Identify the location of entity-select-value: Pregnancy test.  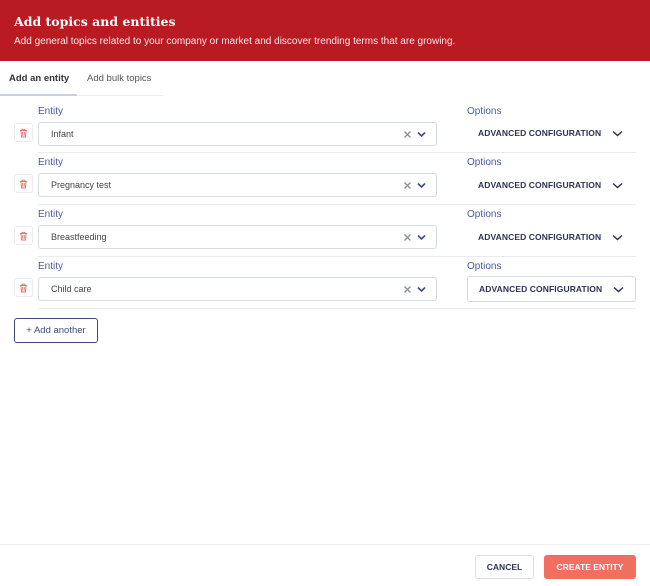
(81, 185).